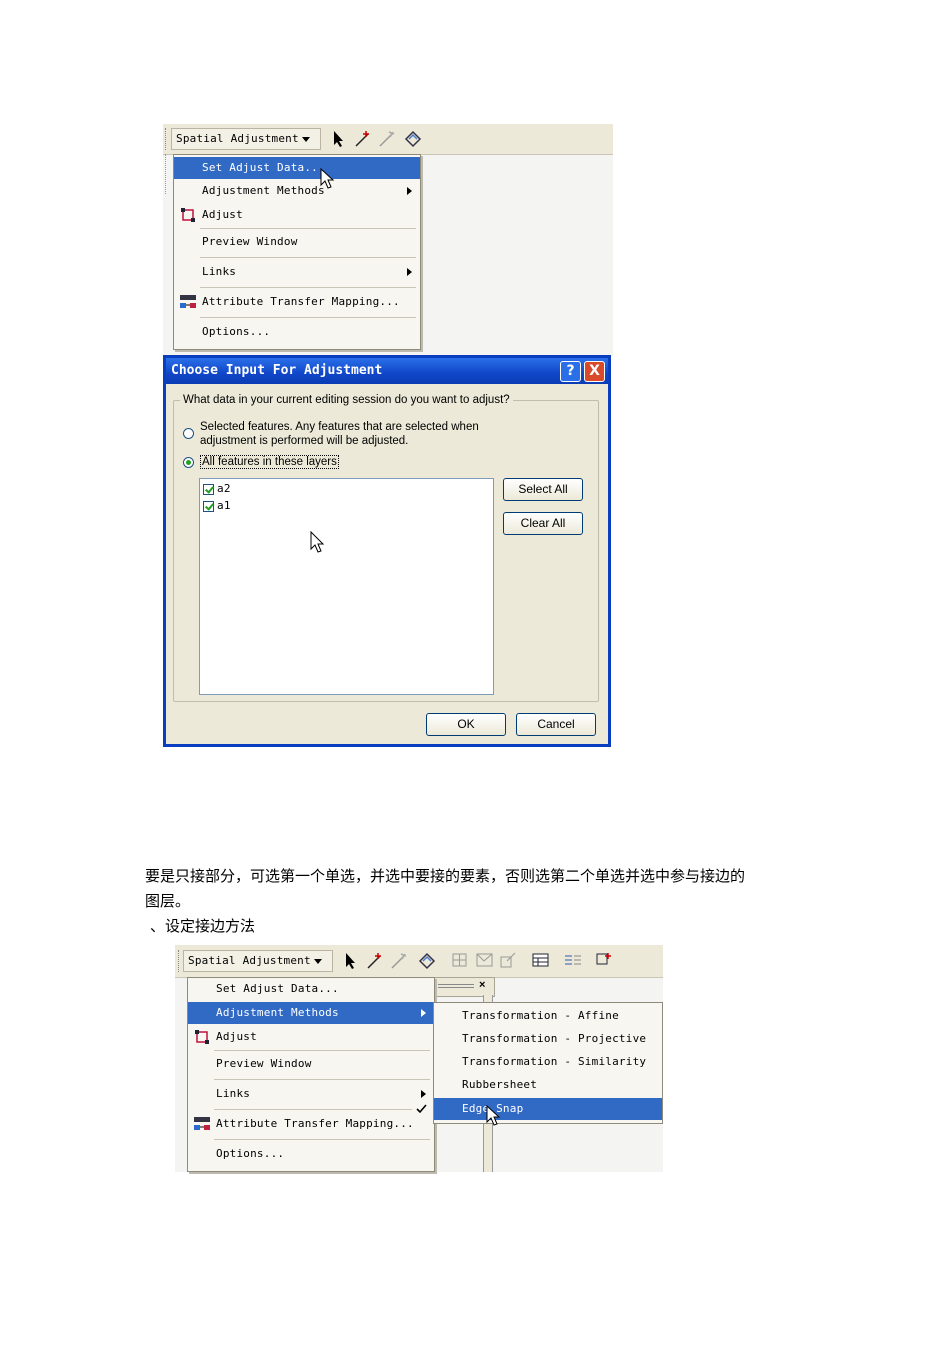 Image resolution: width=950 pixels, height=1345 pixels. I want to click on layers-listbox: a2 a1, so click(346, 586).